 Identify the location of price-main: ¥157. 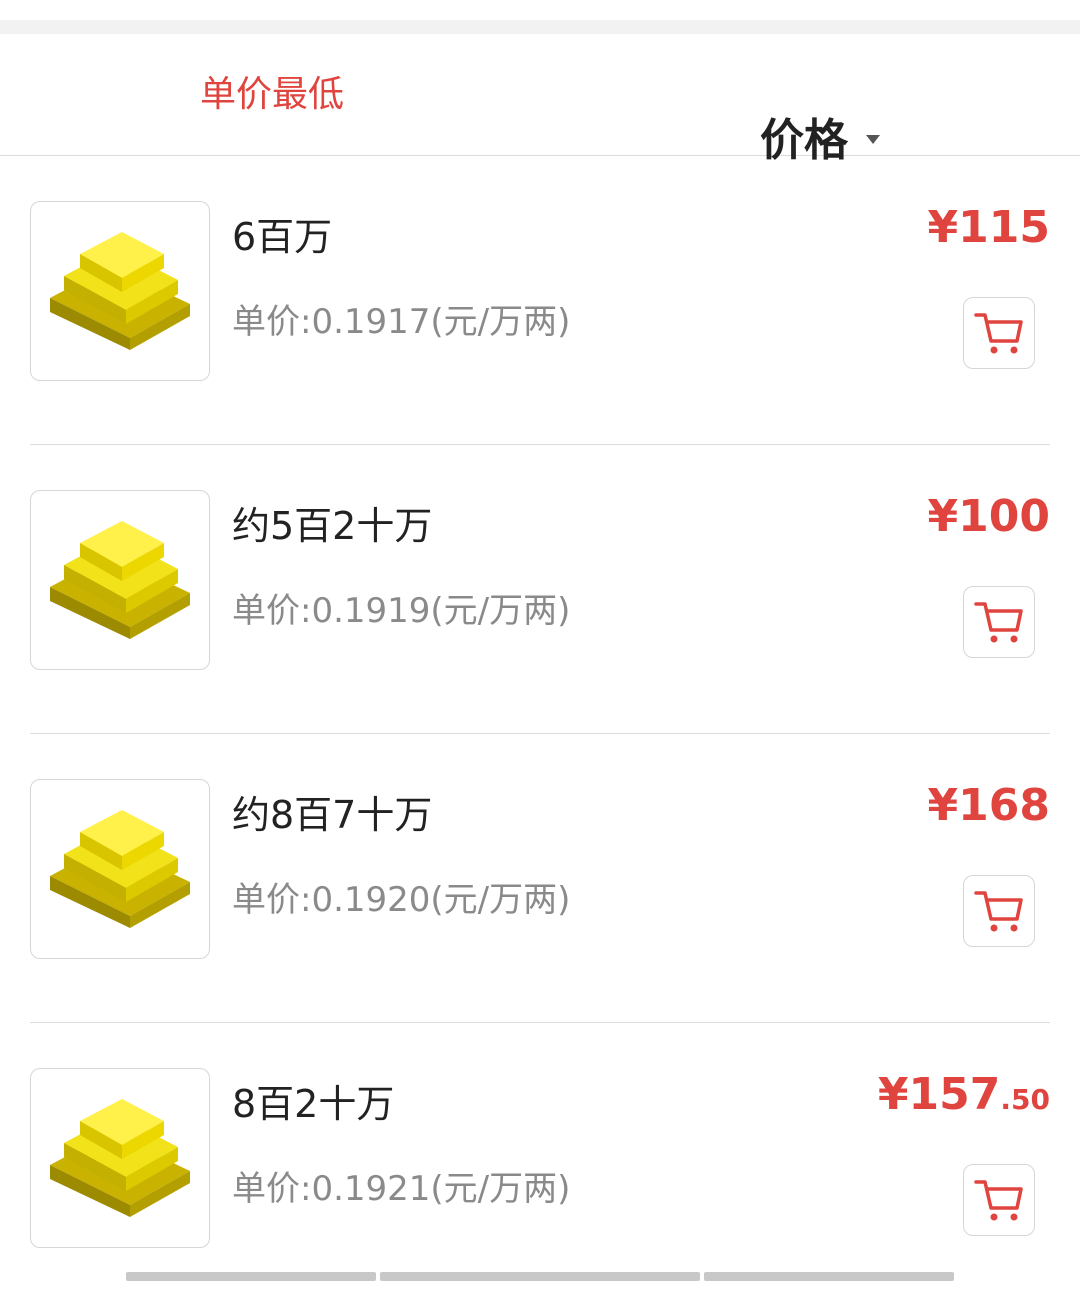
(939, 1094).